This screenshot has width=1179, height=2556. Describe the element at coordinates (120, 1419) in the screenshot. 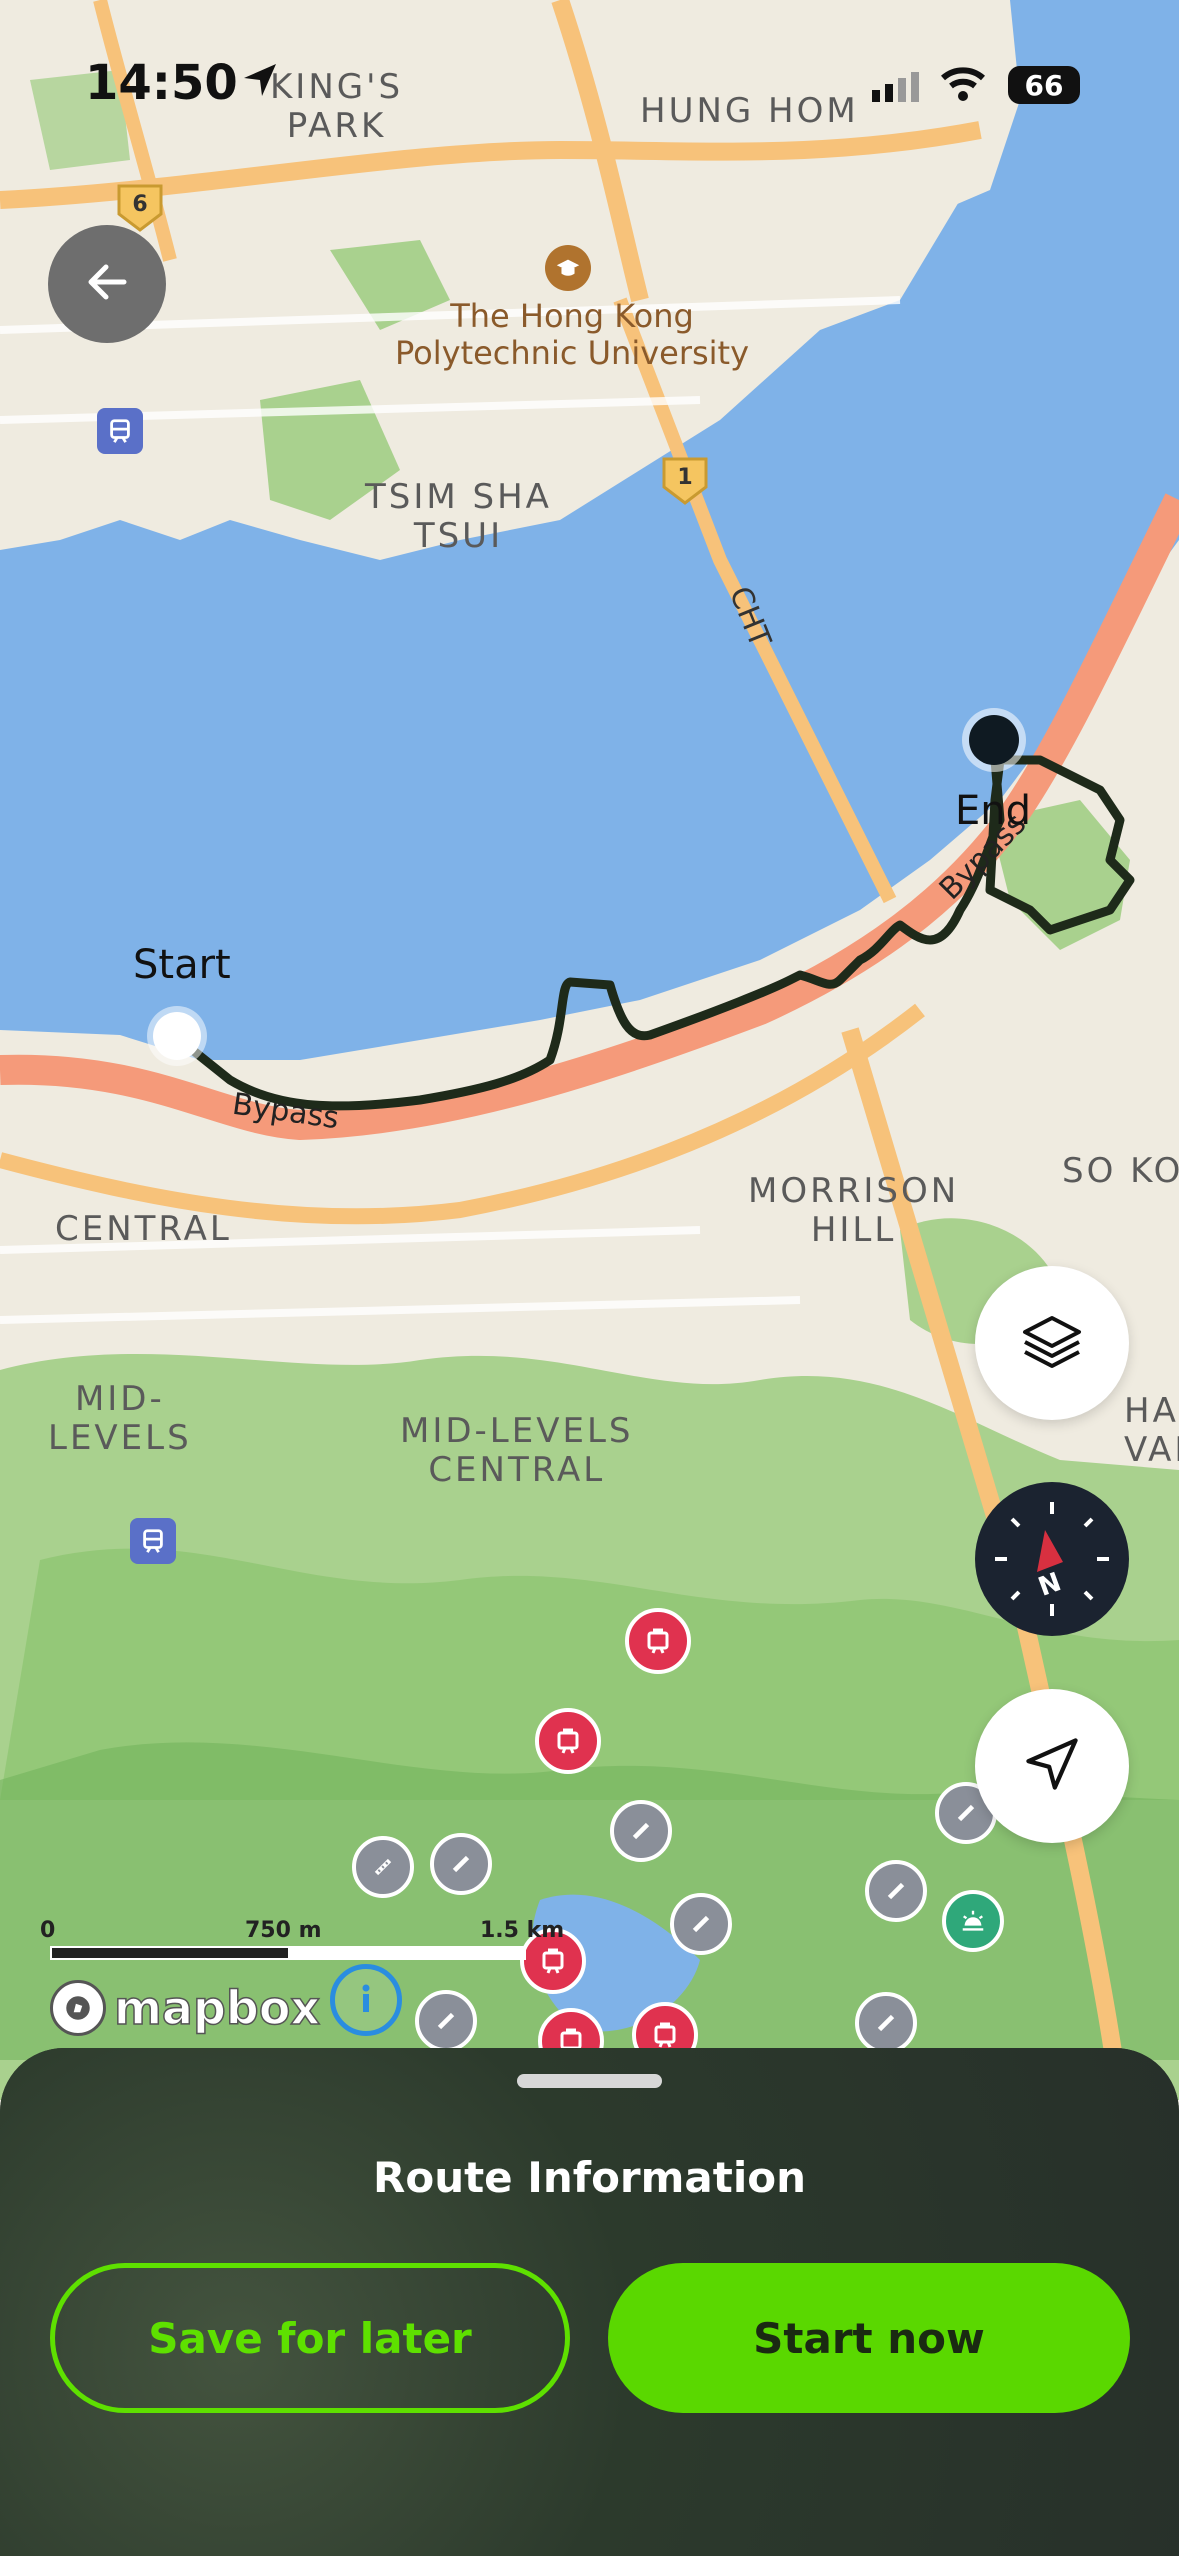

I see `label-mid-levels: MID- LEVELS` at that location.